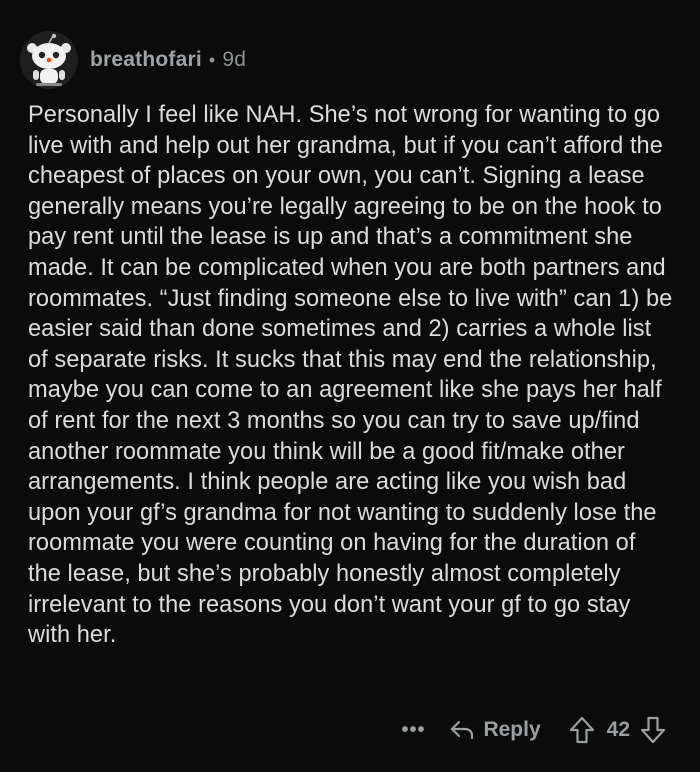  I want to click on author-username: breathofari, so click(146, 60).